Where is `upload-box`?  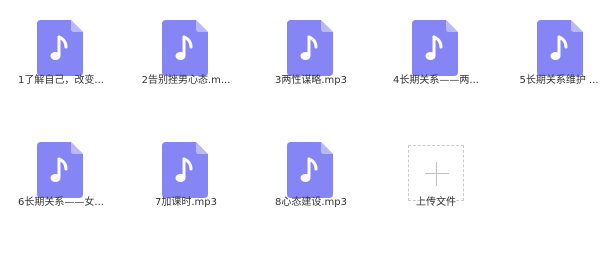
upload-box is located at coordinates (436, 173).